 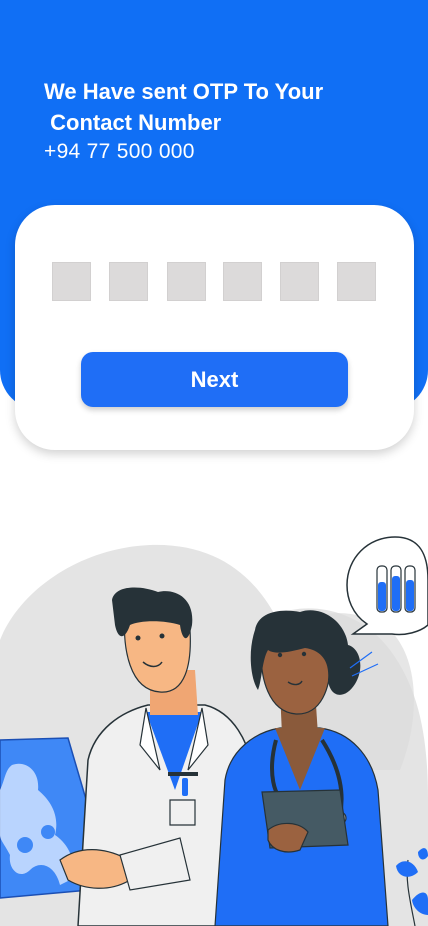 What do you see at coordinates (214, 379) in the screenshot?
I see `next-button: Next` at bounding box center [214, 379].